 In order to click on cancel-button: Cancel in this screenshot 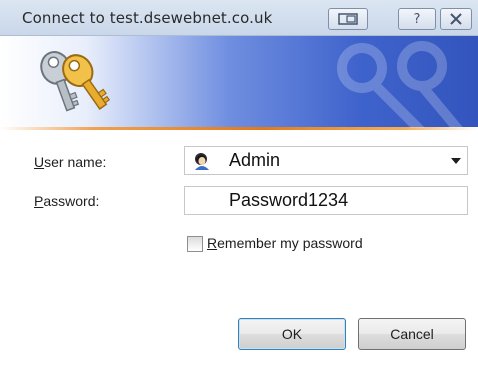, I will do `click(412, 334)`.